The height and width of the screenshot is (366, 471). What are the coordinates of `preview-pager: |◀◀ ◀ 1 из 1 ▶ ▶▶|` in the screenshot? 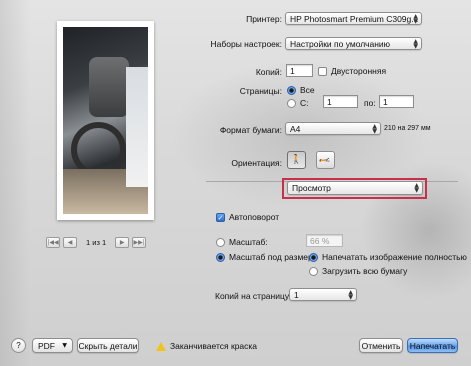 It's located at (96, 242).